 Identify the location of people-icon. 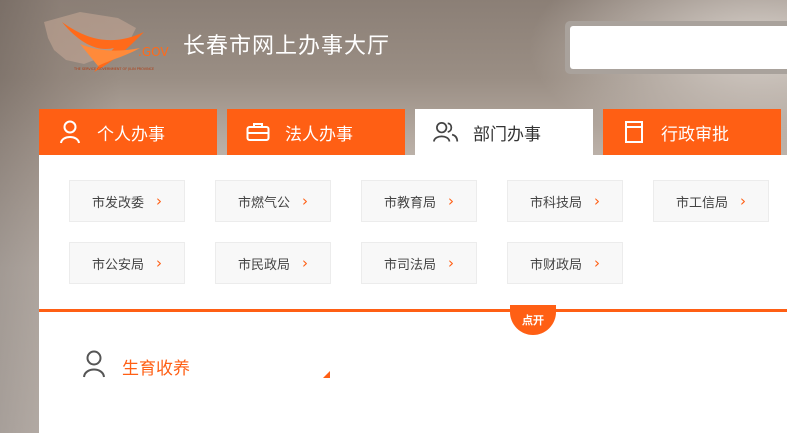
(446, 132).